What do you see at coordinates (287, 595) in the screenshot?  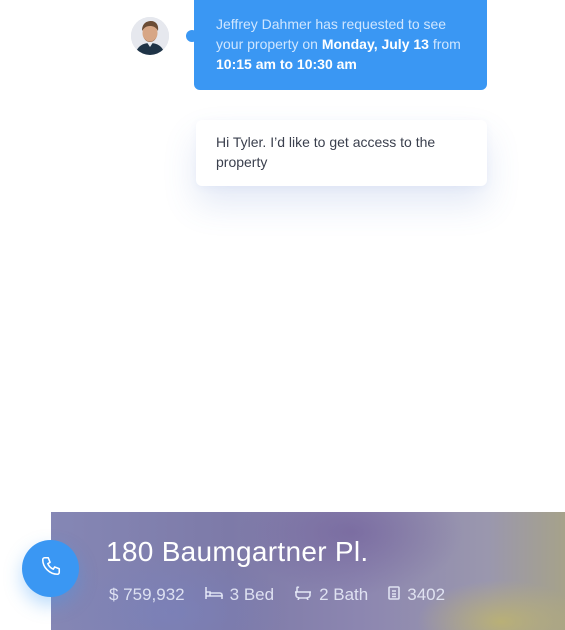 I see `property-stats: $ 759,932 3 Bed 2 Bath 3402` at bounding box center [287, 595].